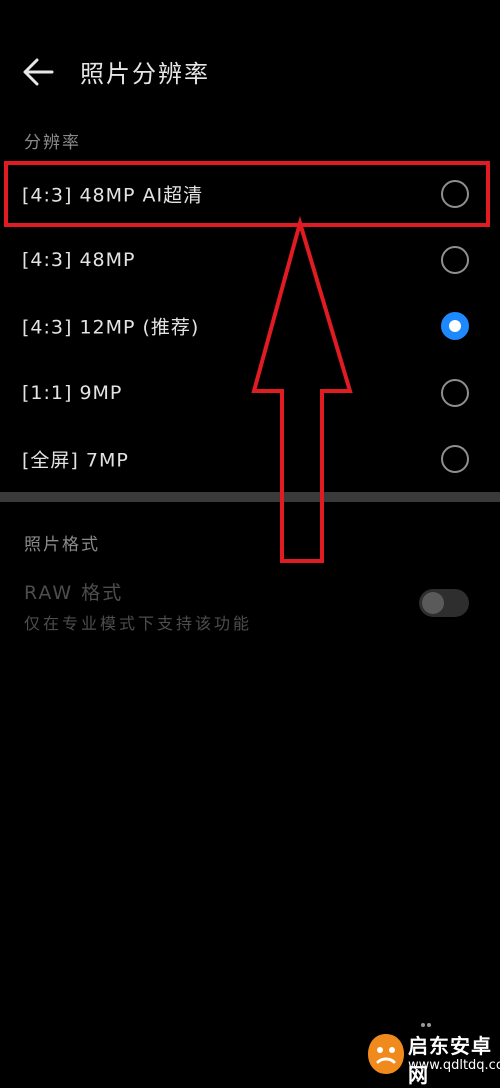  I want to click on page-title: 照片分辨率, so click(145, 74).